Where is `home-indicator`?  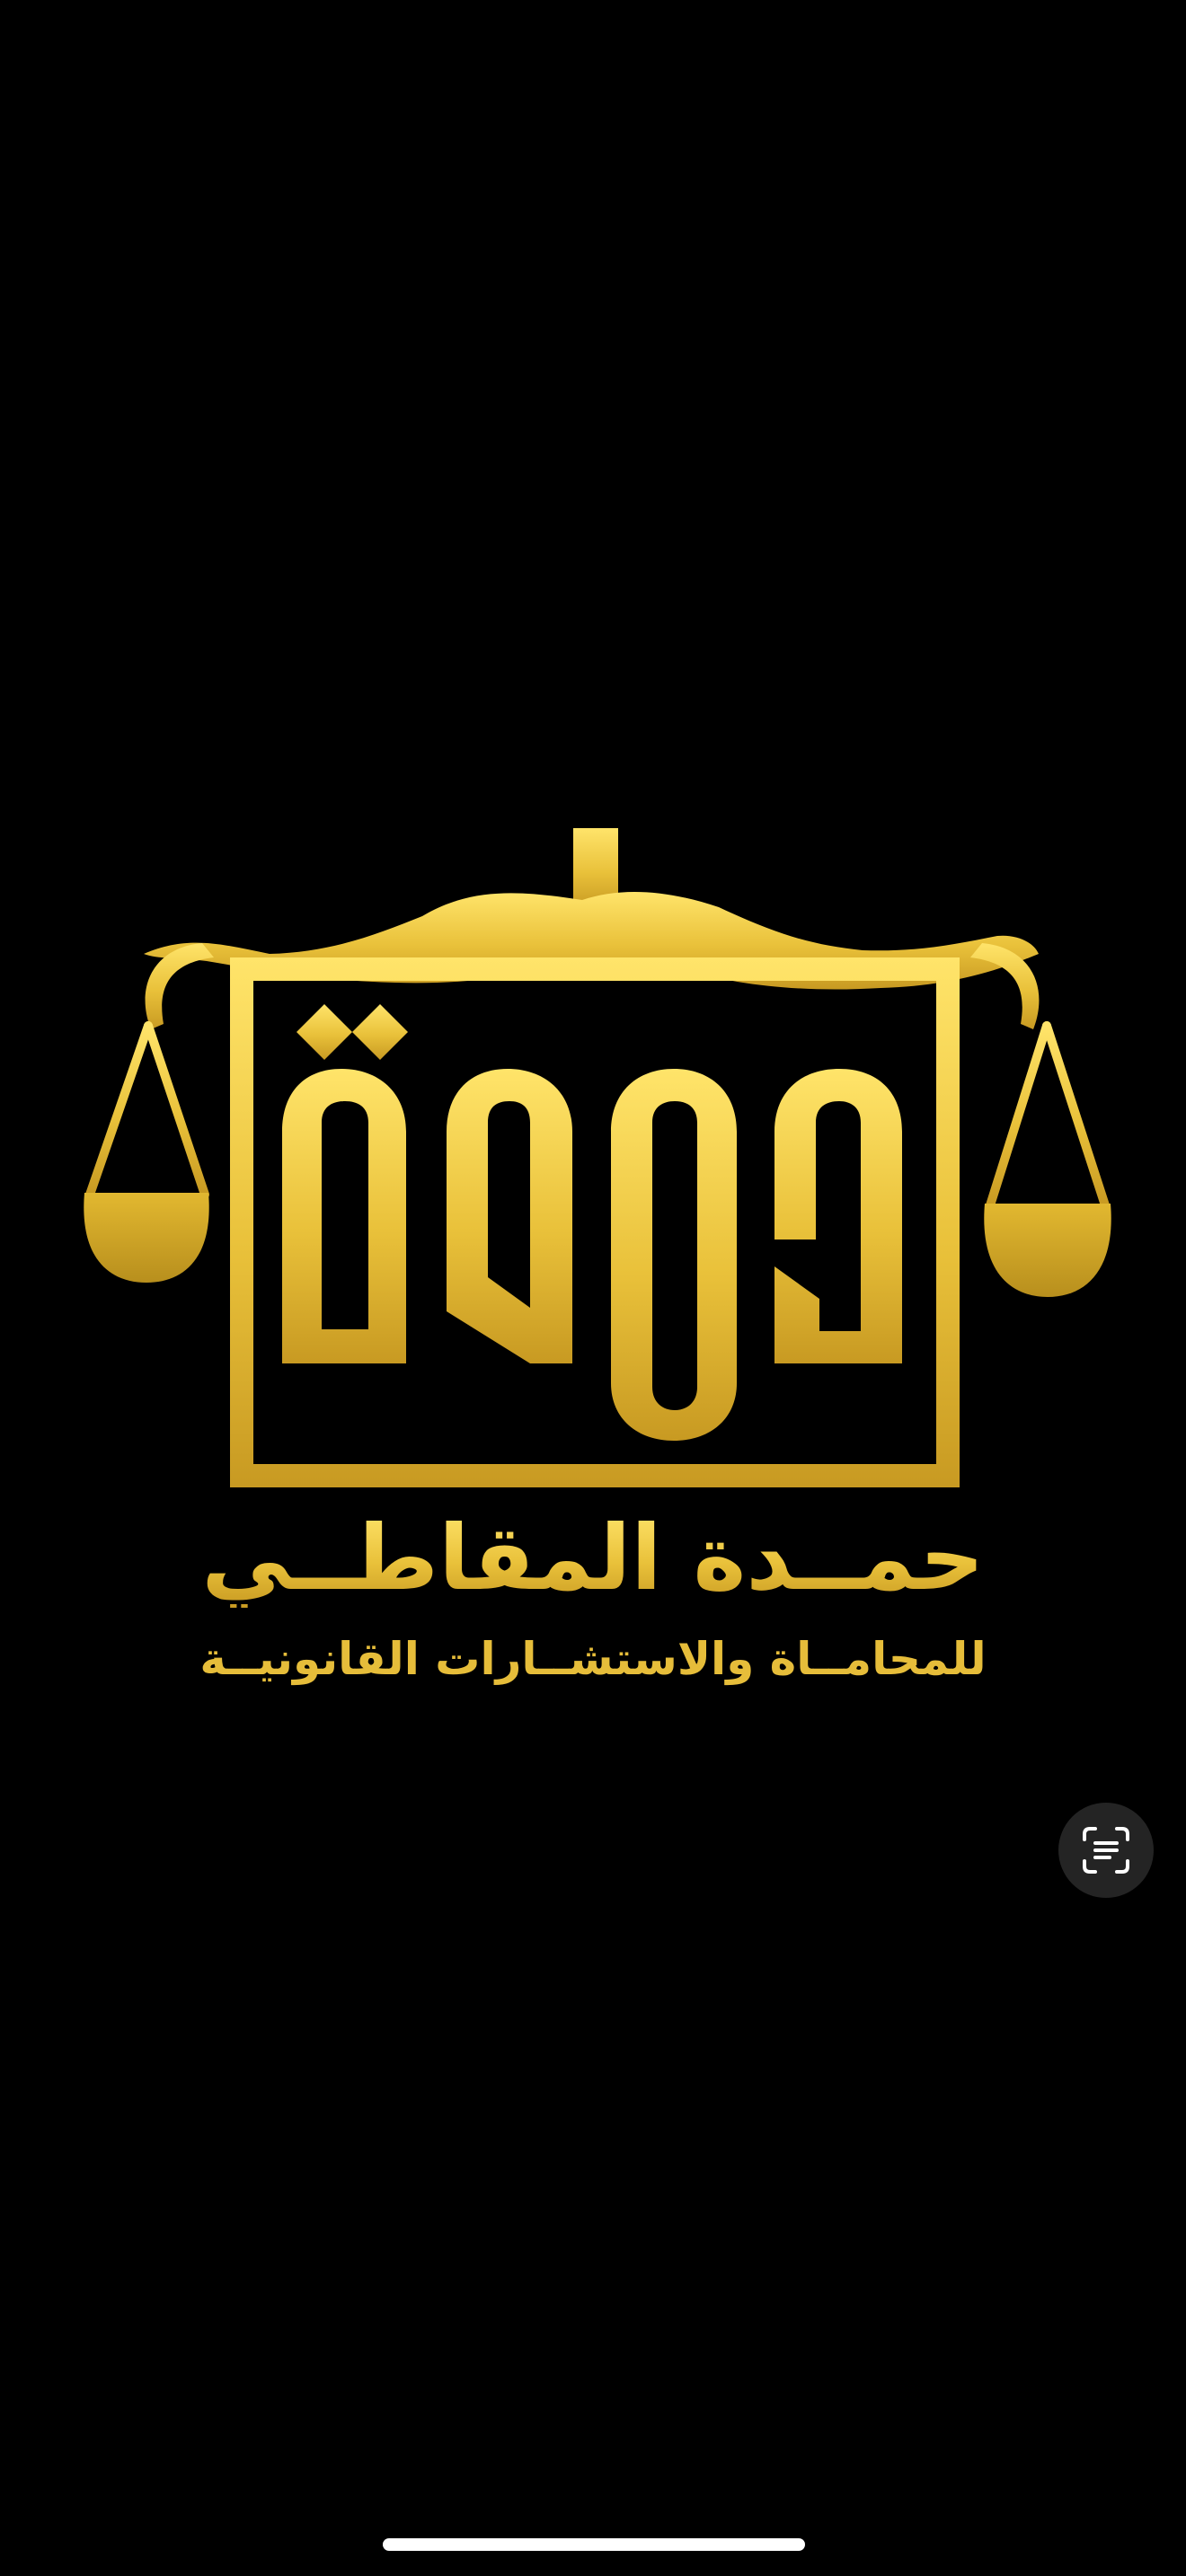 home-indicator is located at coordinates (594, 2544).